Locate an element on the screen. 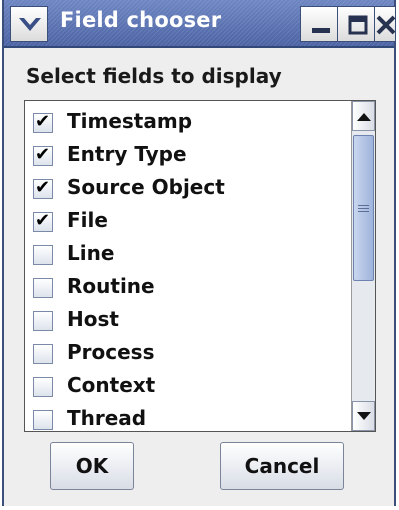 The height and width of the screenshot is (510, 399). checkbox-file: ✔ is located at coordinates (43, 221).